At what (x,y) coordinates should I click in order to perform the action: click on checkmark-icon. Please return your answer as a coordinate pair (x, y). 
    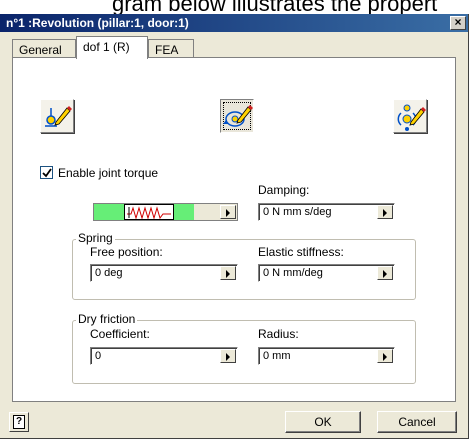
    Looking at the image, I should click on (47, 173).